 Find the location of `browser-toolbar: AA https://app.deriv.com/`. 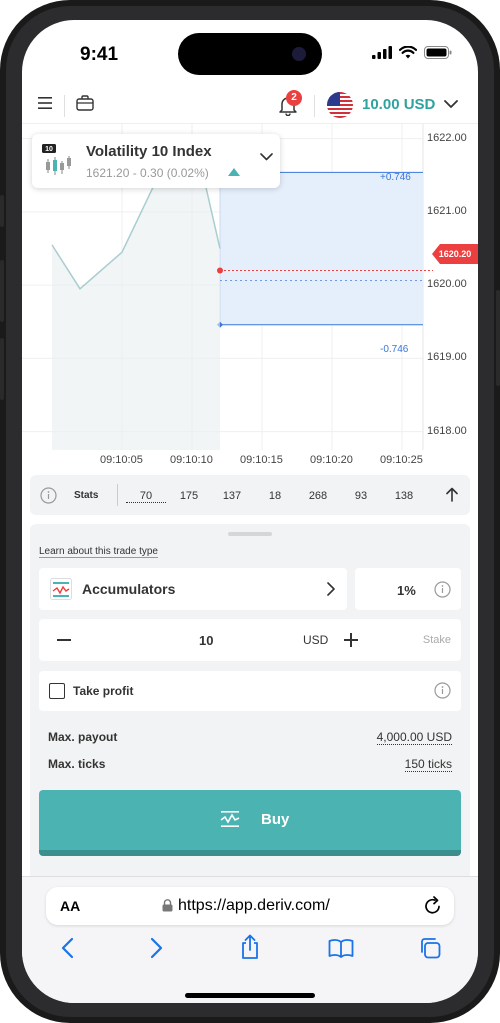

browser-toolbar: AA https://app.deriv.com/ is located at coordinates (250, 939).